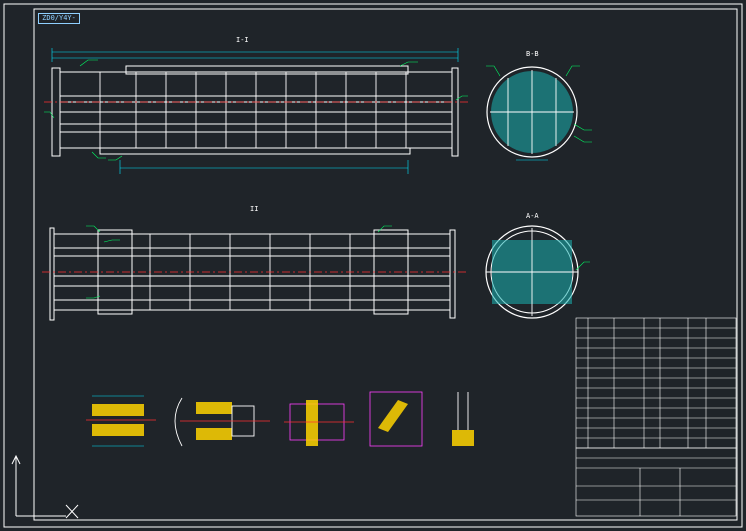  I want to click on top-view-label: II, so click(254, 209).